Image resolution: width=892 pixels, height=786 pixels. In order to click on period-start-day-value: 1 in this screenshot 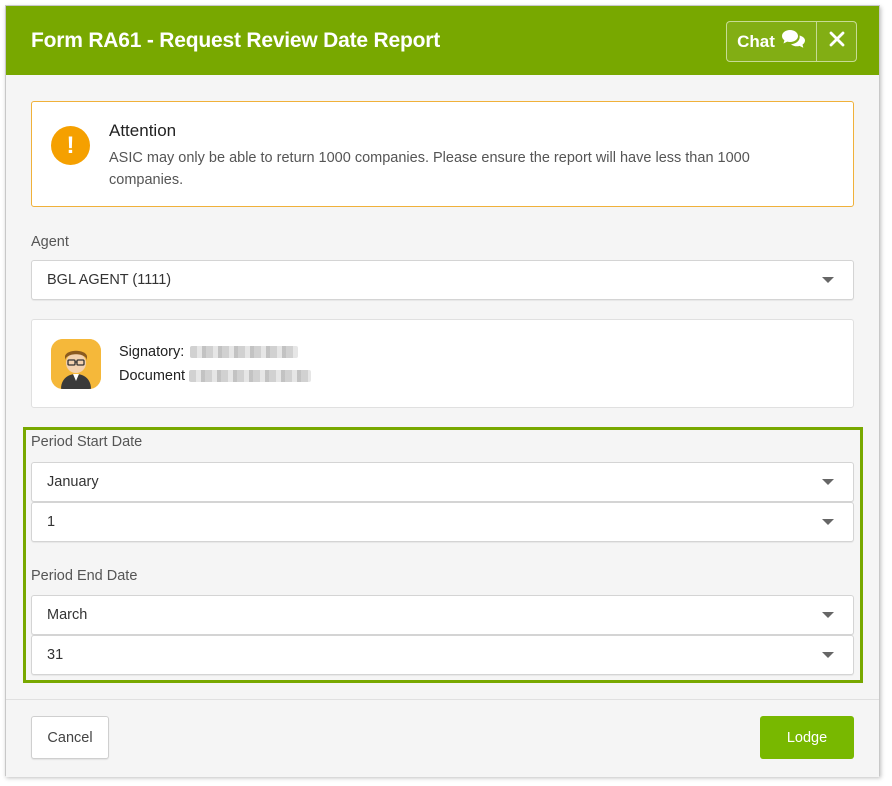, I will do `click(51, 522)`.